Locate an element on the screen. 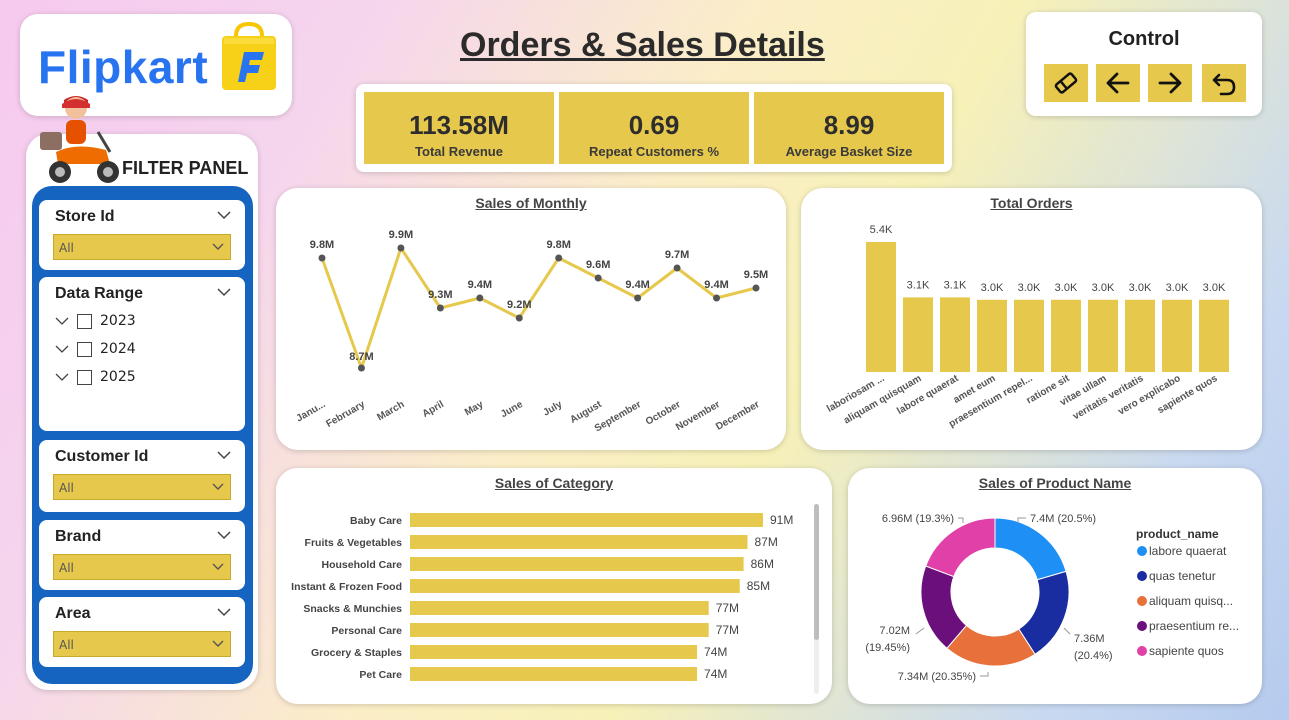 The width and height of the screenshot is (1289, 720). y-tick-label: Fruits & Vegetables is located at coordinates (354, 543).